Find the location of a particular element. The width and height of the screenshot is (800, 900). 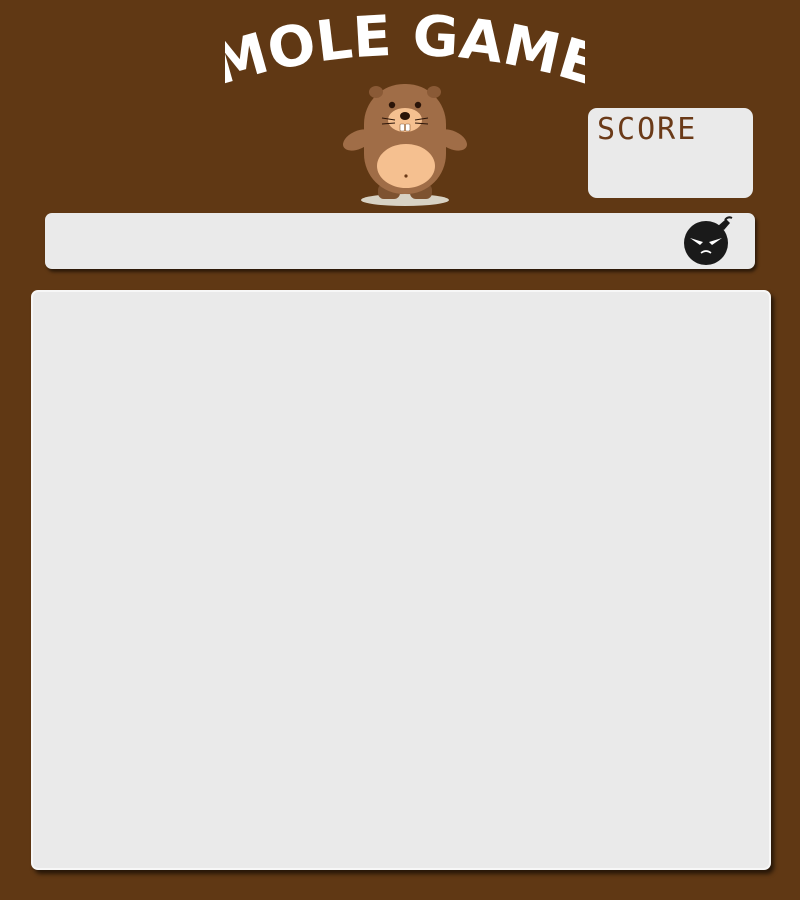

score-label: SCORE is located at coordinates (647, 129).